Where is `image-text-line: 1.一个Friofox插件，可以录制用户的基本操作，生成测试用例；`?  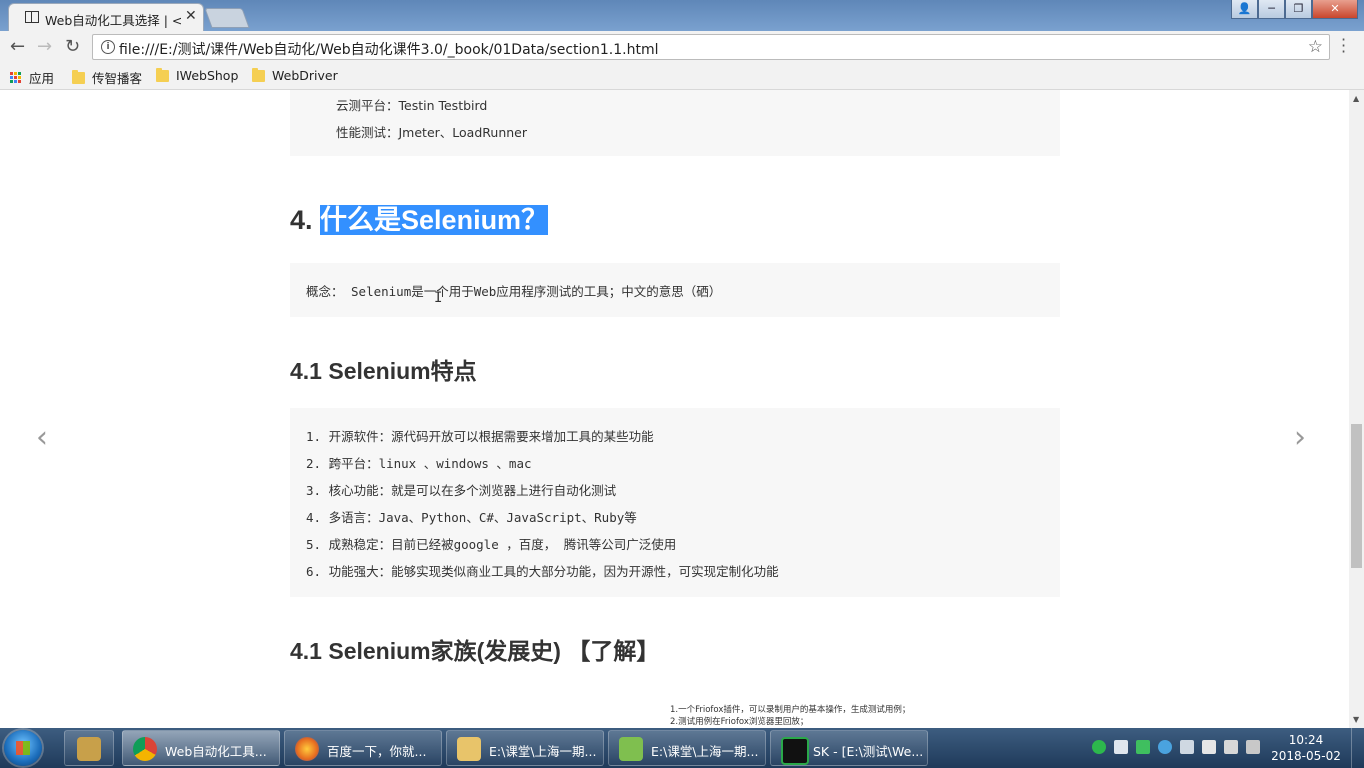
image-text-line: 1.一个Friofox插件，可以录制用户的基本操作，生成测试用例； is located at coordinates (790, 710).